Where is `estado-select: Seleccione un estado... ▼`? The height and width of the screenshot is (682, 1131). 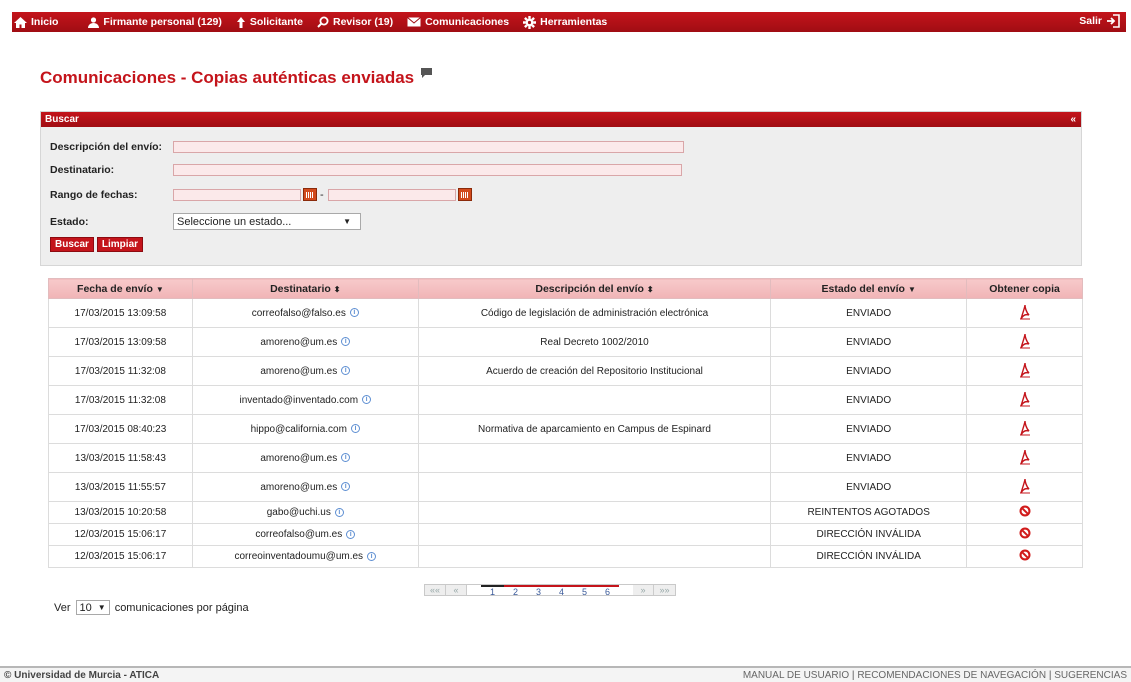
estado-select: Seleccione un estado... ▼ is located at coordinates (267, 221).